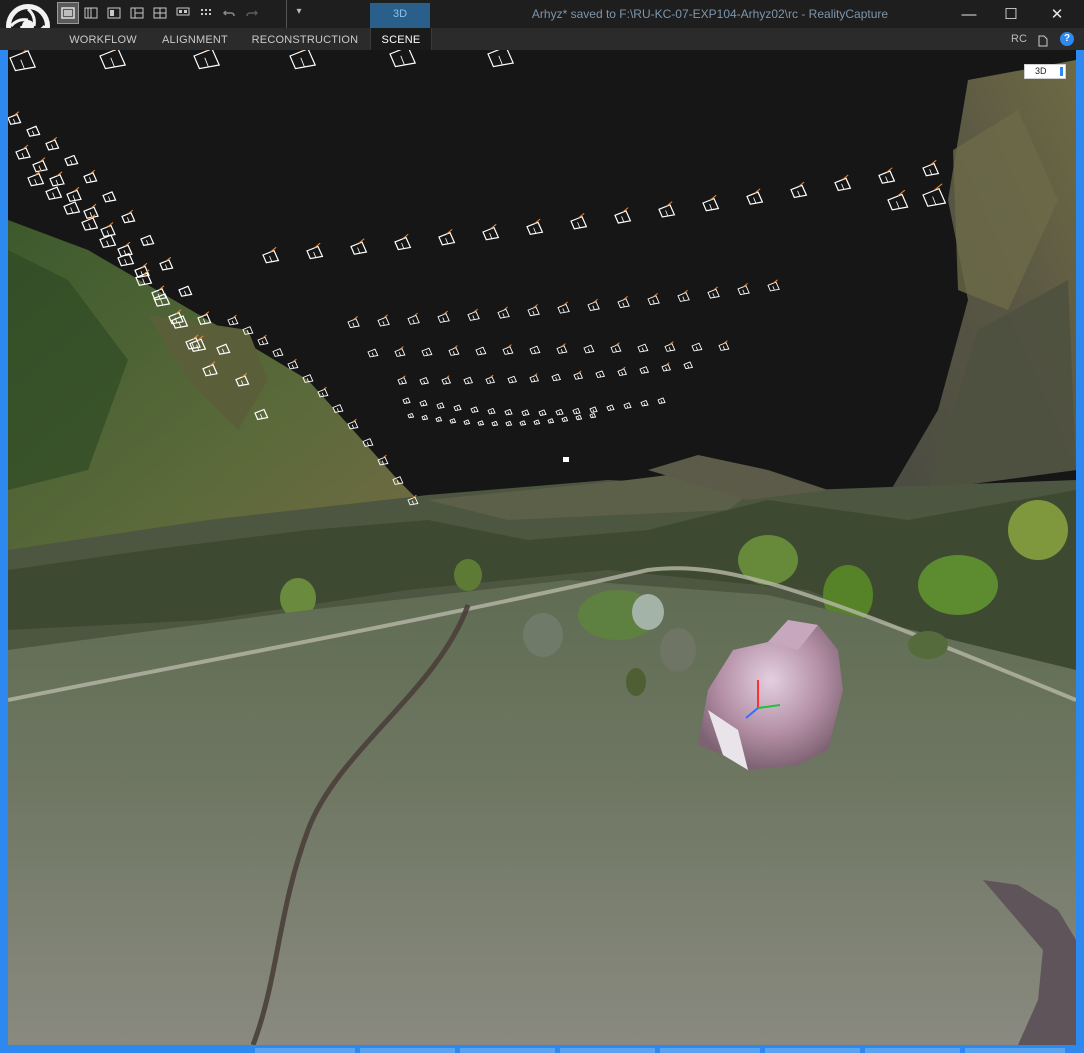 The height and width of the screenshot is (1053, 1084). Describe the element at coordinates (1011, 14) in the screenshot. I see `maximize-button: ☐` at that location.